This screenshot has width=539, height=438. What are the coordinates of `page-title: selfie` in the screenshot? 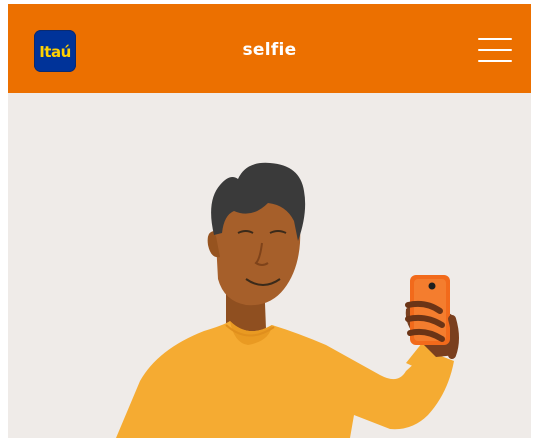 It's located at (269, 50).